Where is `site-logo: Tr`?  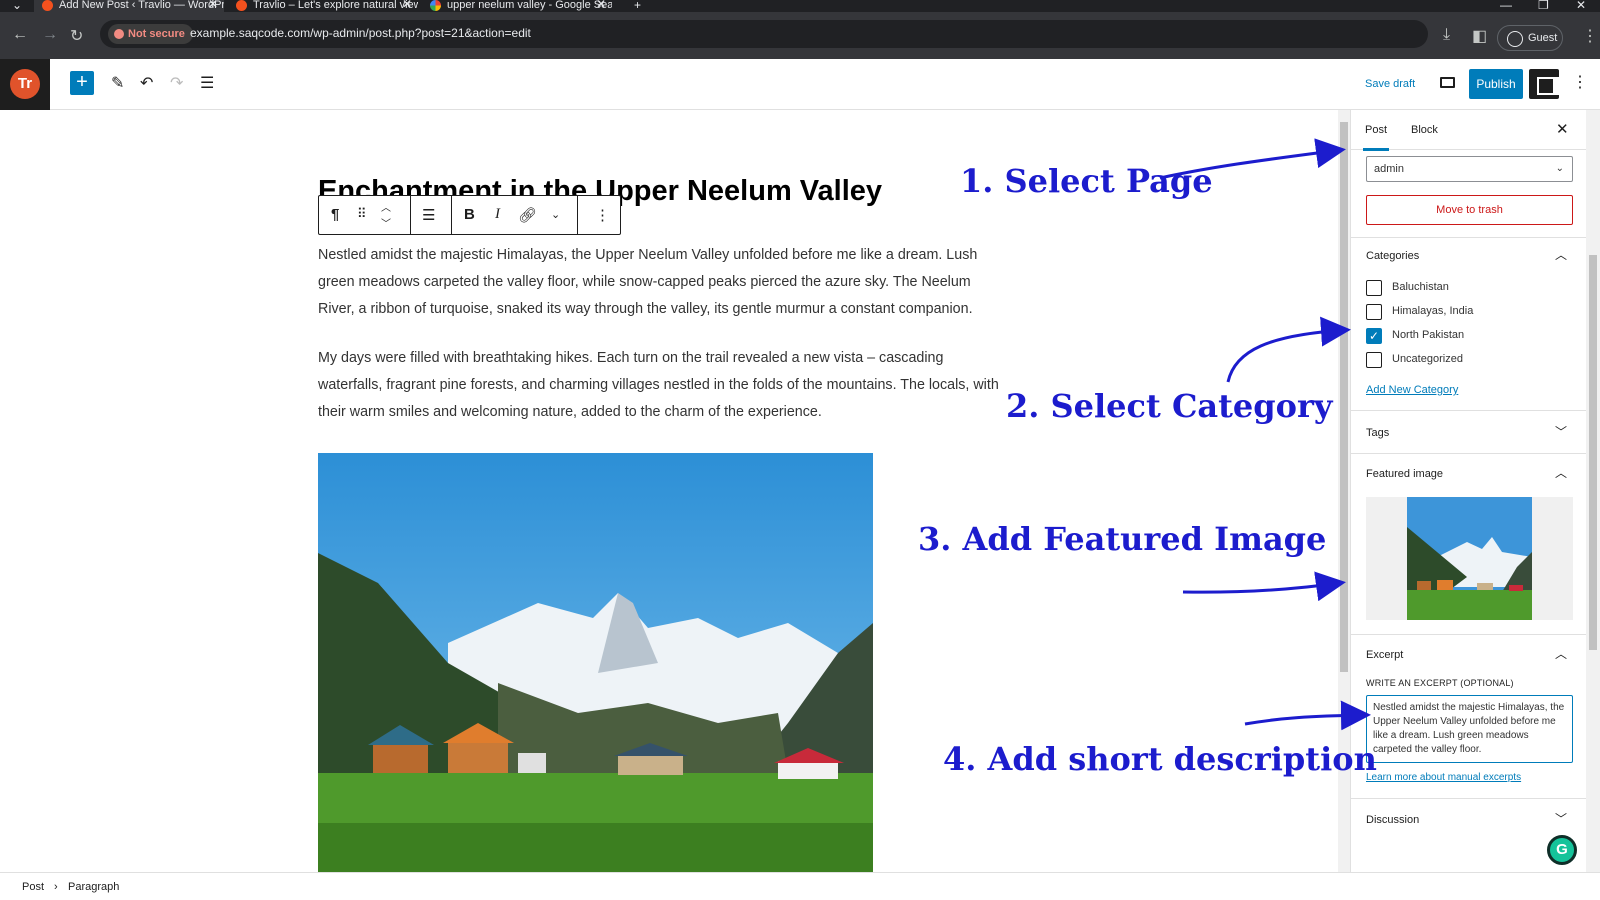 site-logo: Tr is located at coordinates (25, 84).